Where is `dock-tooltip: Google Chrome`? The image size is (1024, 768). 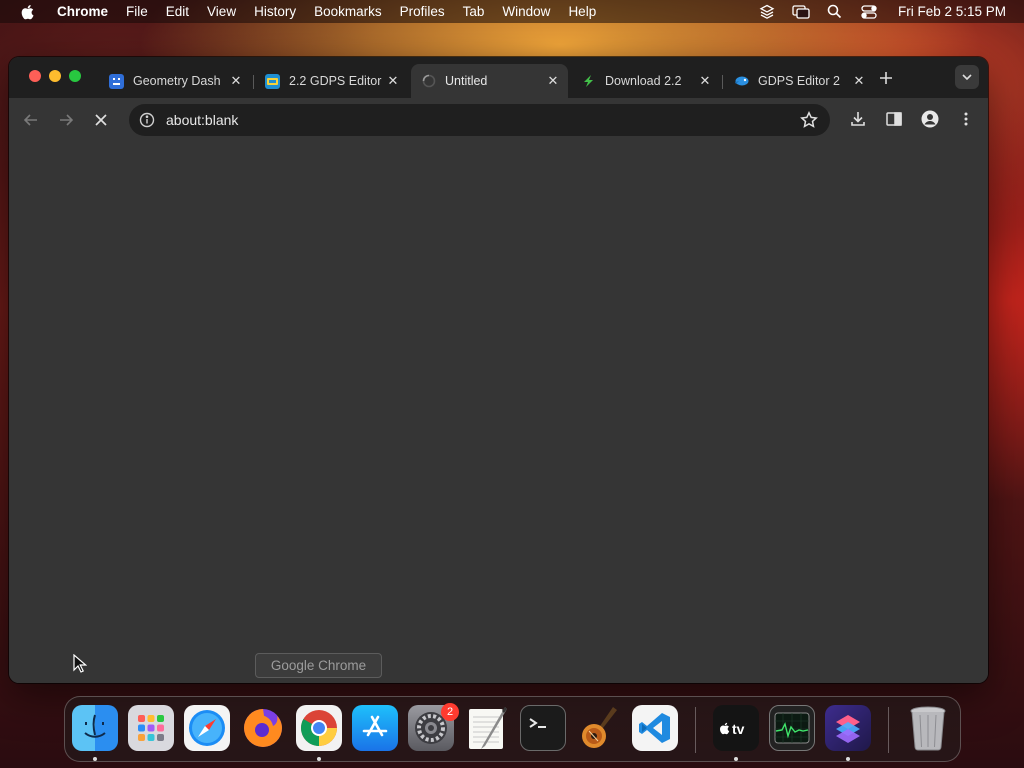
dock-tooltip: Google Chrome is located at coordinates (318, 665).